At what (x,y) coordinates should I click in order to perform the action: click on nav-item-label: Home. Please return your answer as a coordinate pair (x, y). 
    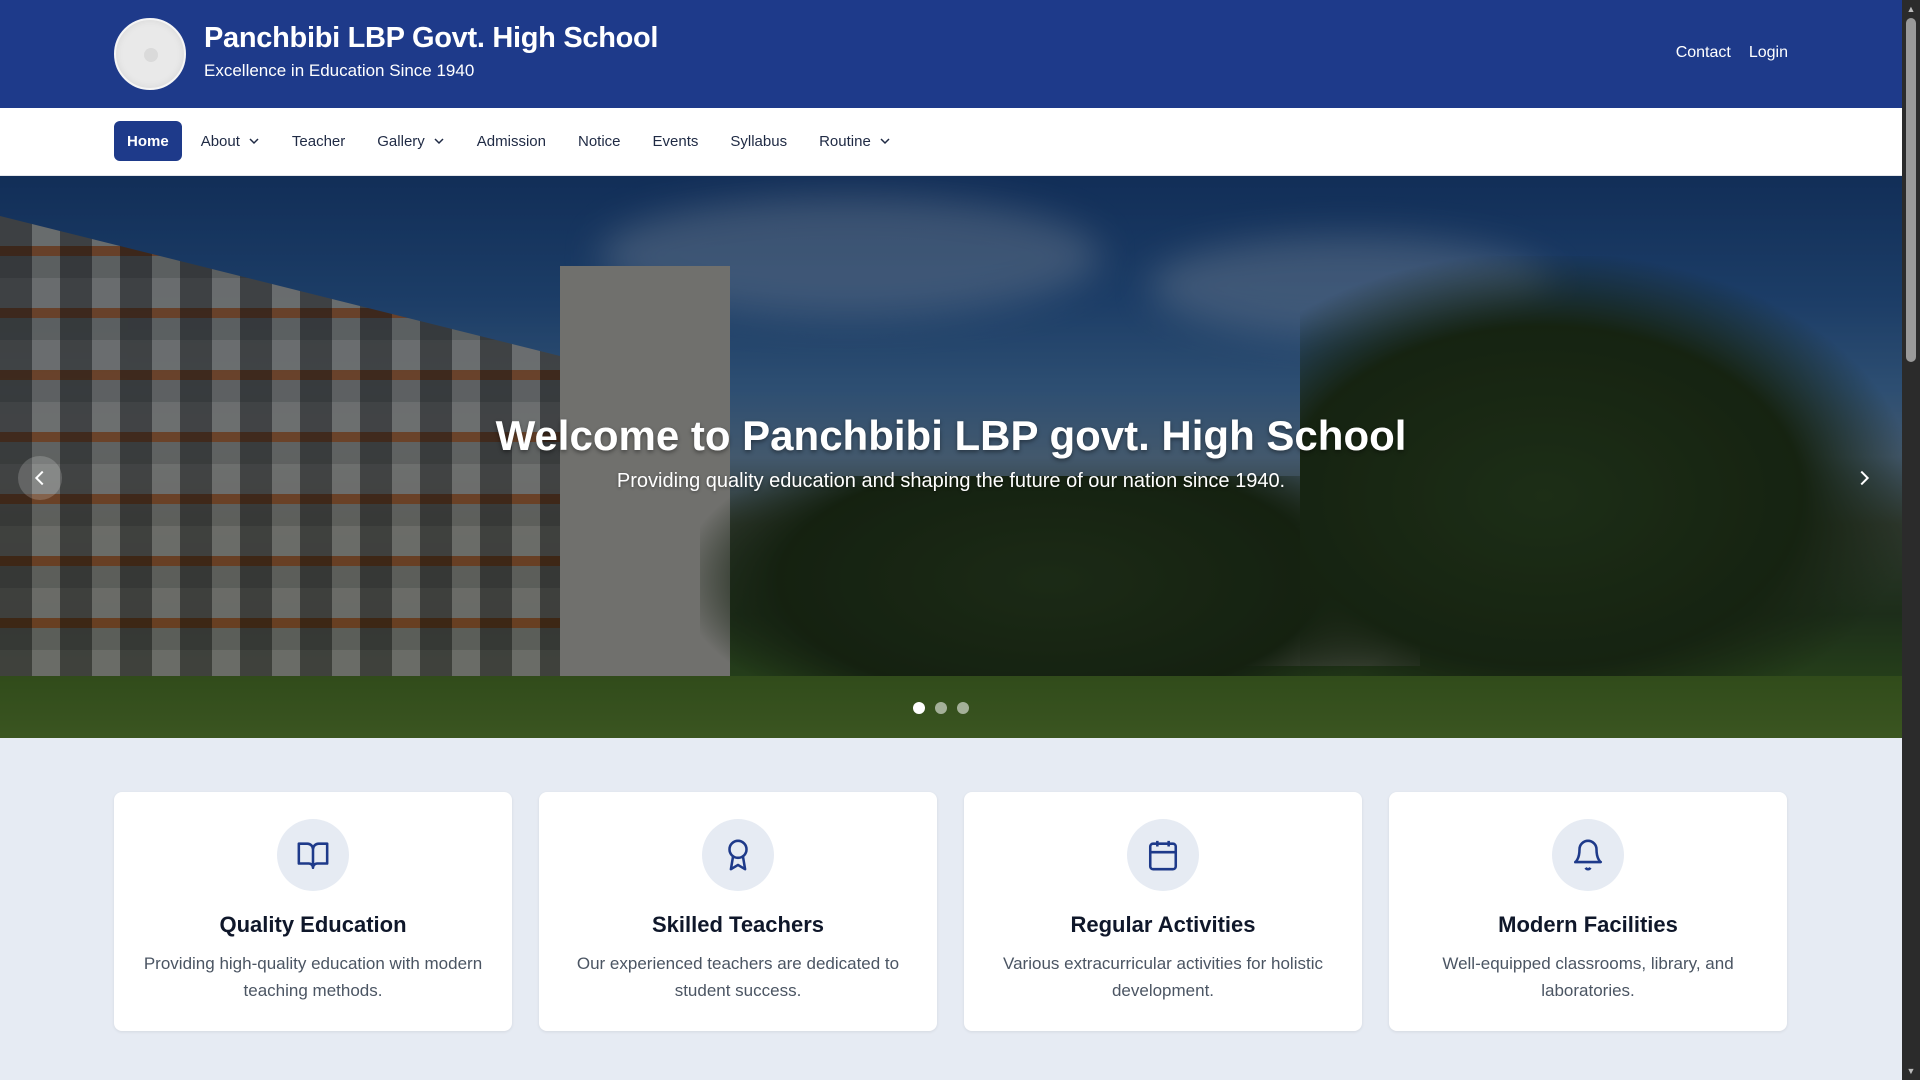
    Looking at the image, I should click on (148, 141).